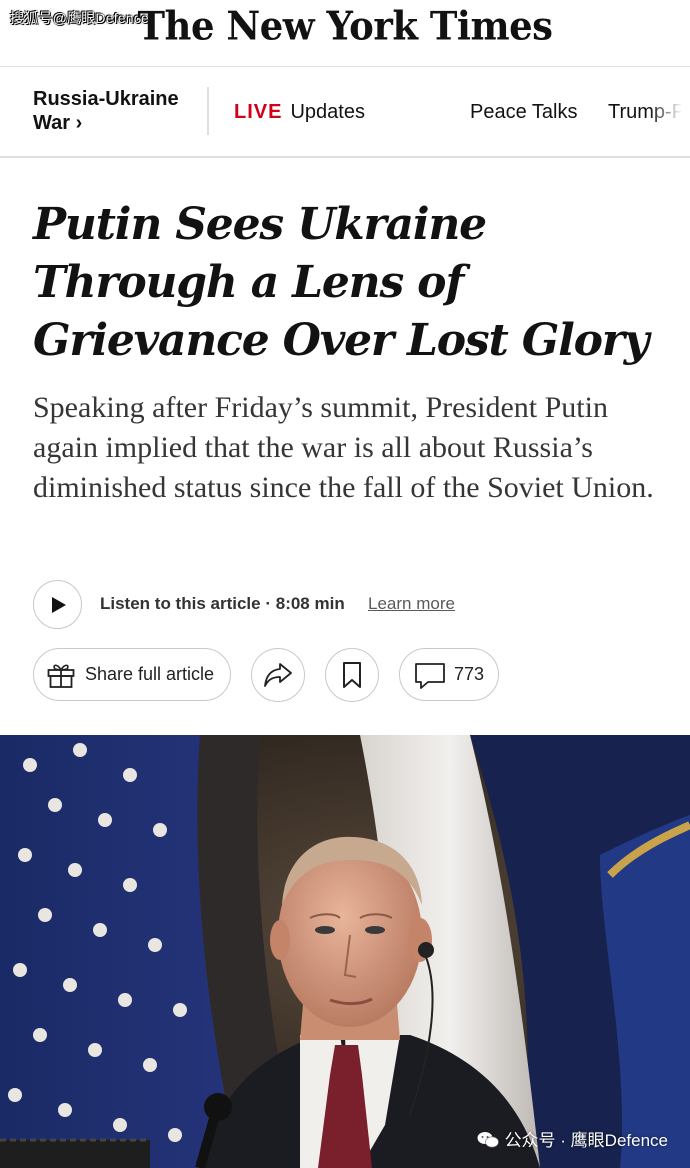  What do you see at coordinates (670, 111) in the screenshot?
I see `nav-fade` at bounding box center [670, 111].